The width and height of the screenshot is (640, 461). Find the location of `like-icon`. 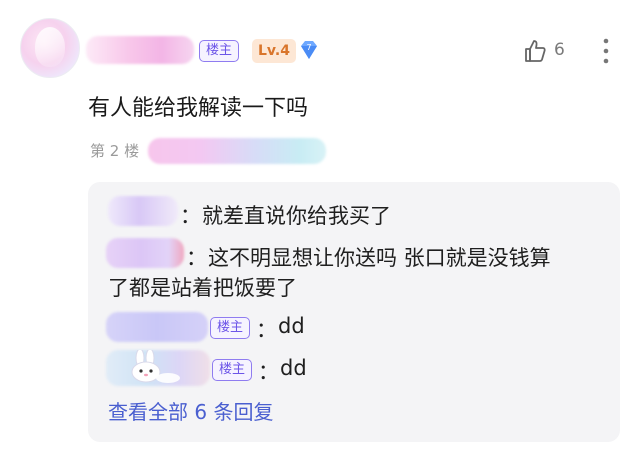

like-icon is located at coordinates (535, 51).